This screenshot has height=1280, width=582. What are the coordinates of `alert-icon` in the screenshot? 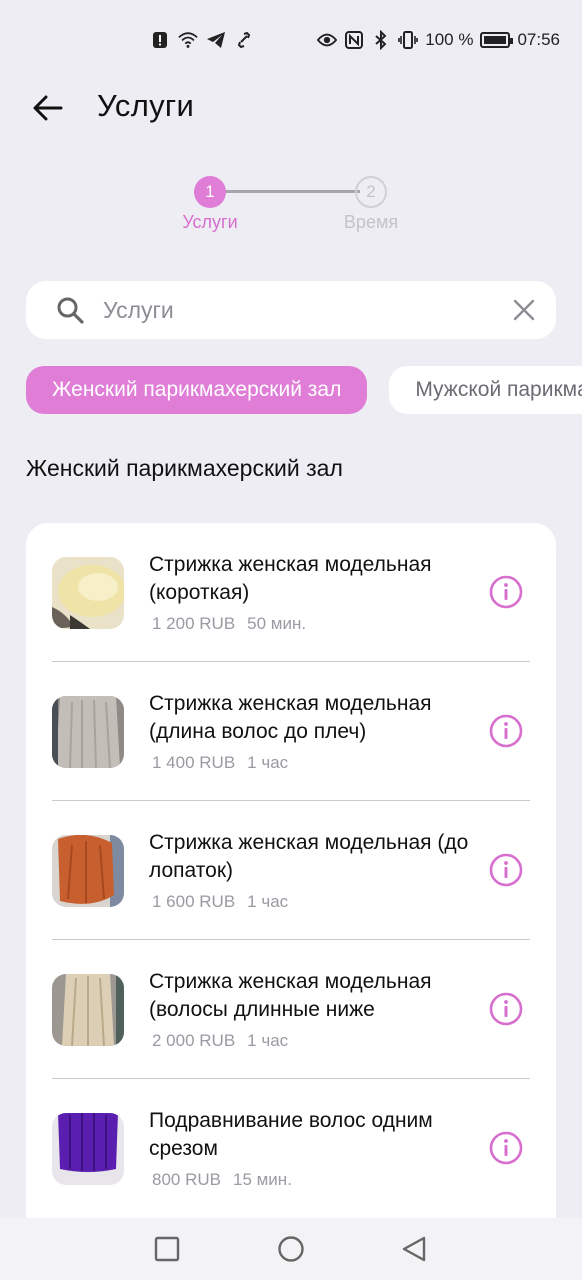 It's located at (160, 40).